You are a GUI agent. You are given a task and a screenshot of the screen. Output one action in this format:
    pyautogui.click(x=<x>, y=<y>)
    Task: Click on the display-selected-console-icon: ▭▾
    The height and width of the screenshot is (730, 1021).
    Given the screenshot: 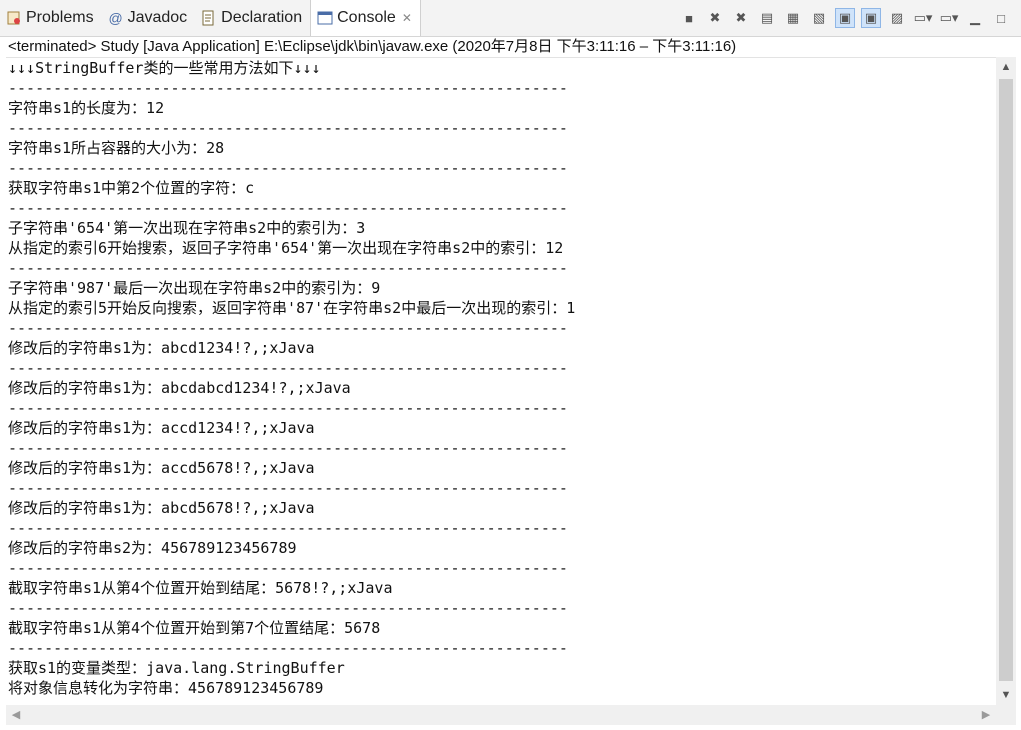 What is the action you would take?
    pyautogui.click(x=923, y=18)
    